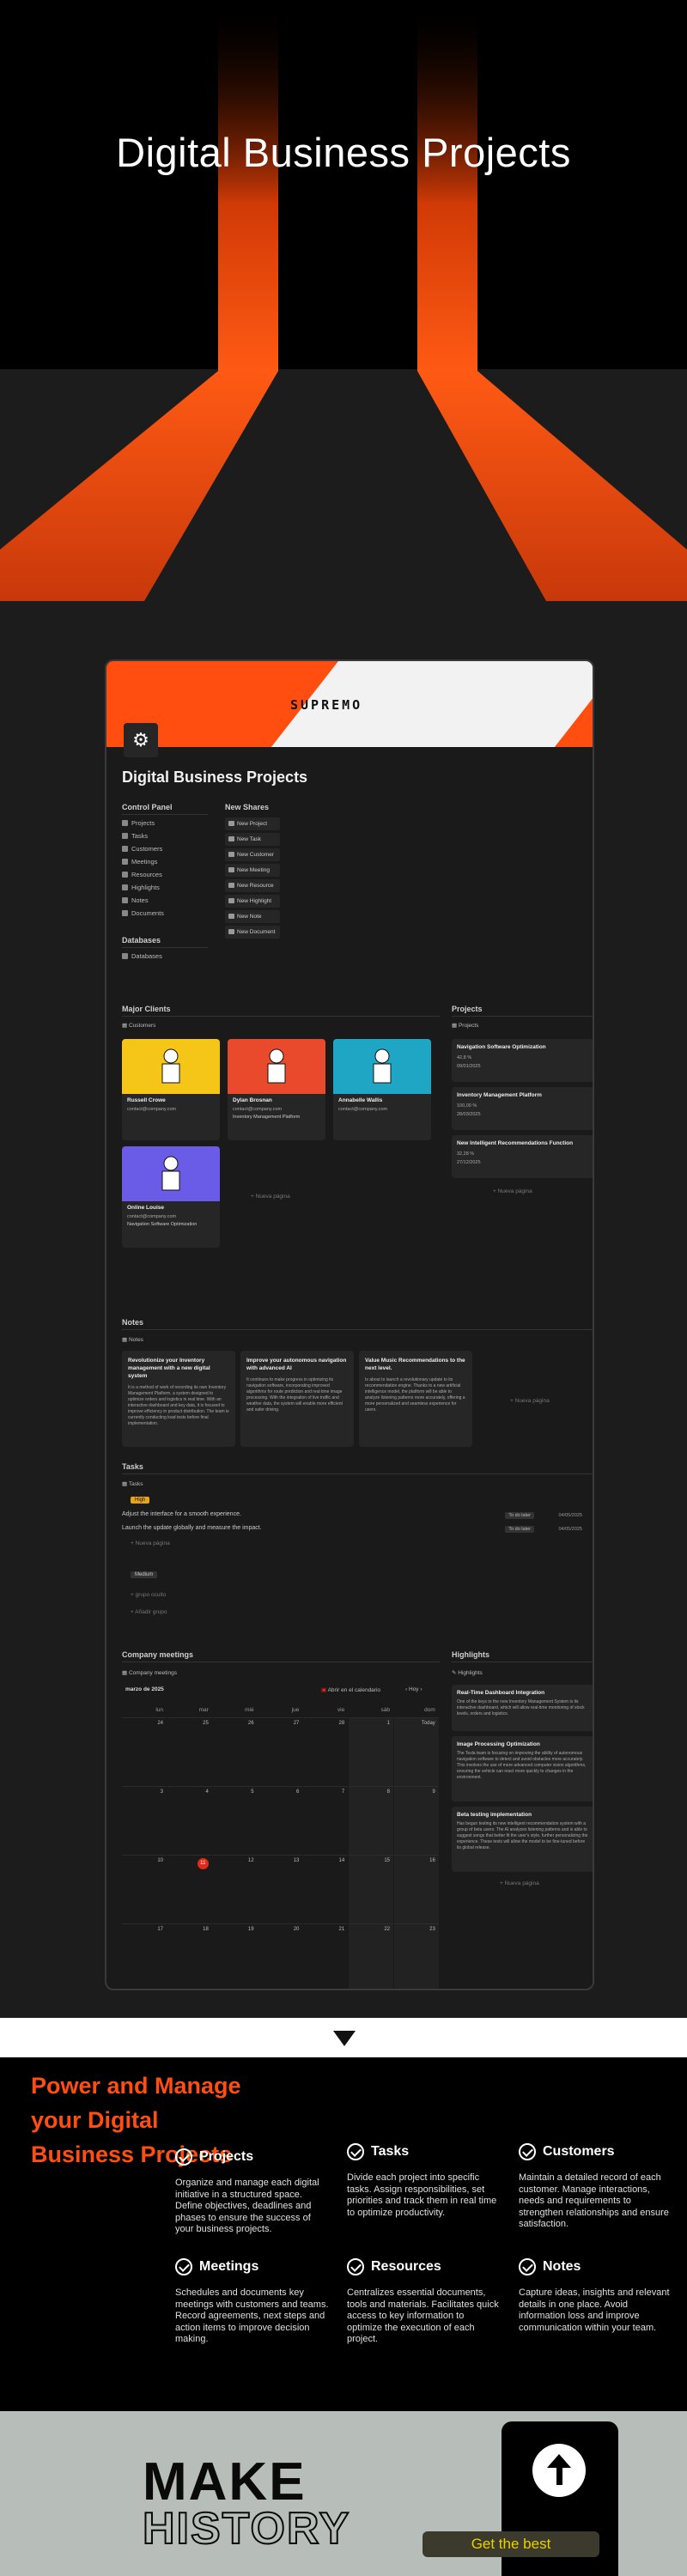  I want to click on tab-customers: ▦ Customers, so click(138, 1025).